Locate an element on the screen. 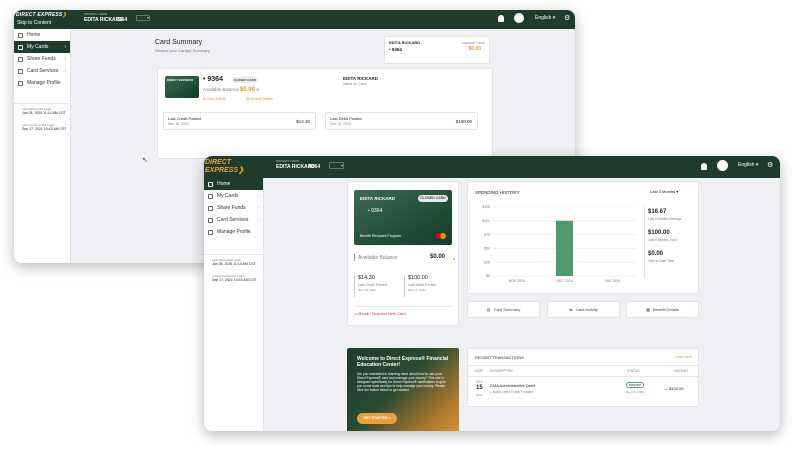 The image size is (794, 449). sidebar-item-label: Card Services is located at coordinates (233, 220).